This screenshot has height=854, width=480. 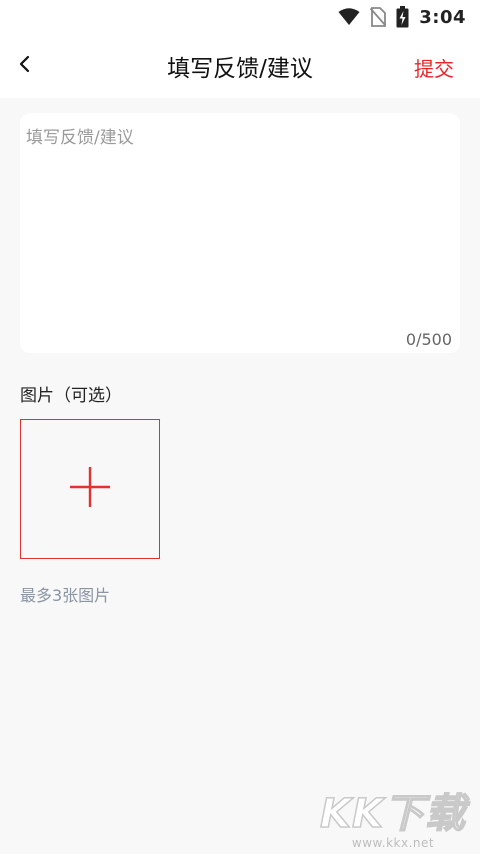 I want to click on app-header: 填写反馈/建议 提交, so click(x=240, y=66).